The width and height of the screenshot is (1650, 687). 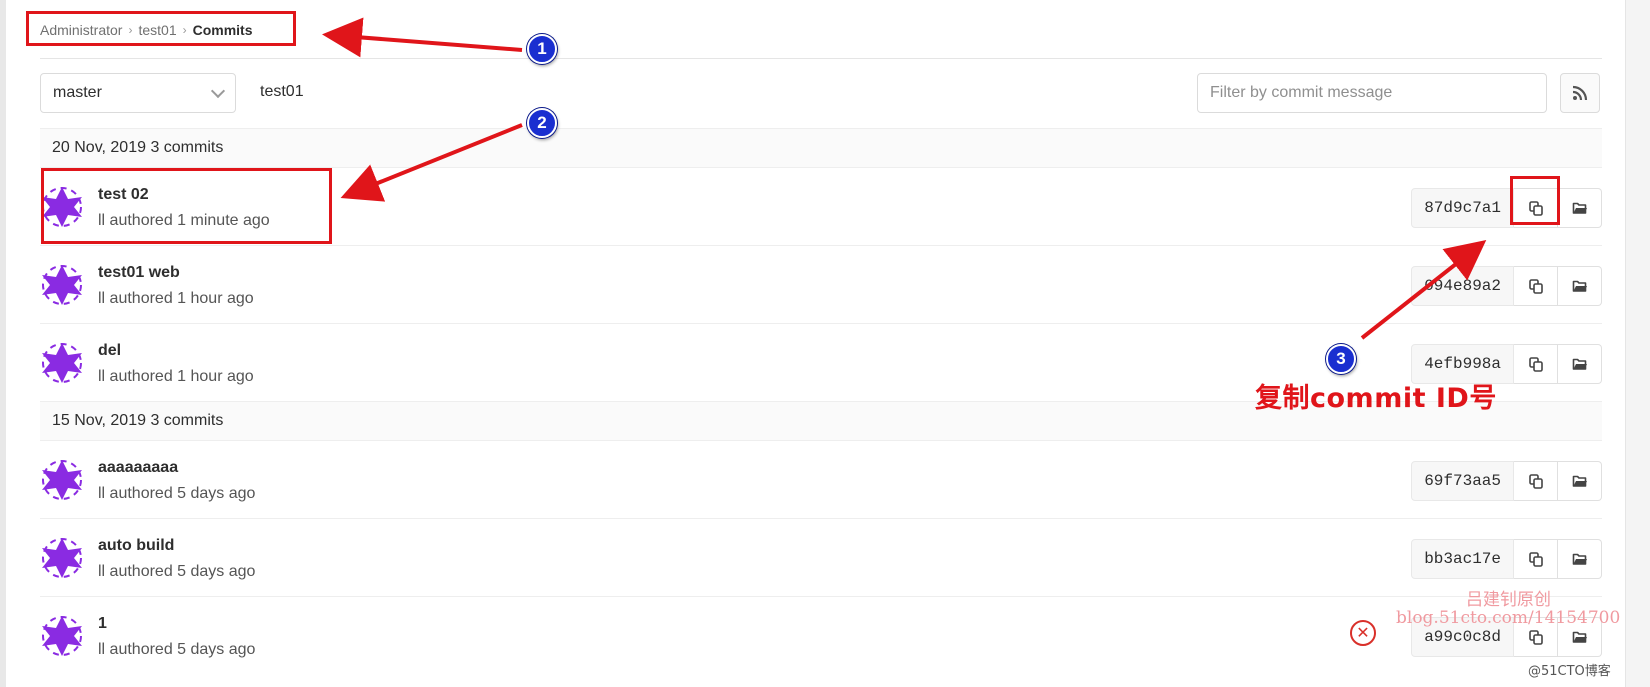 I want to click on watermark-site: @51CTO博客, so click(x=1569, y=671).